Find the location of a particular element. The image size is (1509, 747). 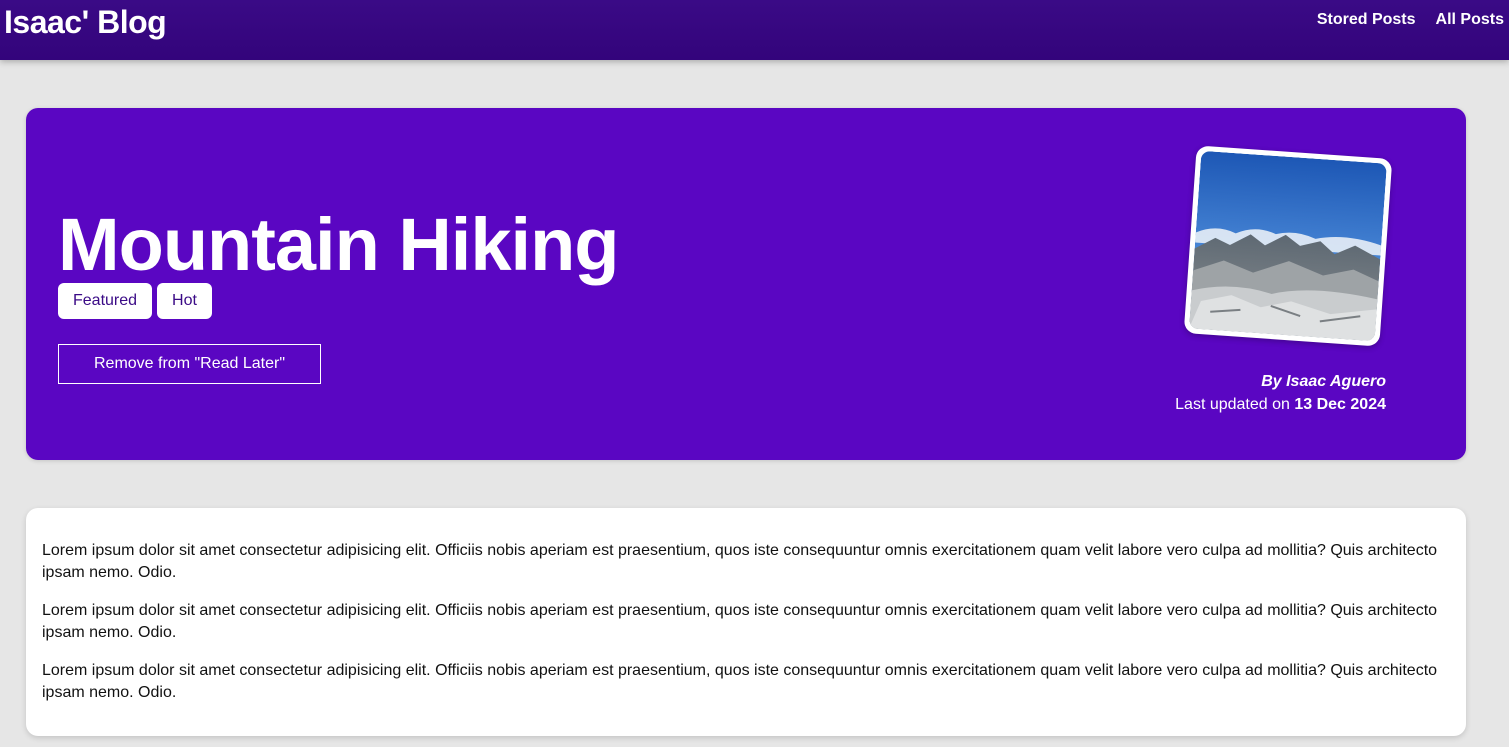

tag-hot: Hot is located at coordinates (184, 301).